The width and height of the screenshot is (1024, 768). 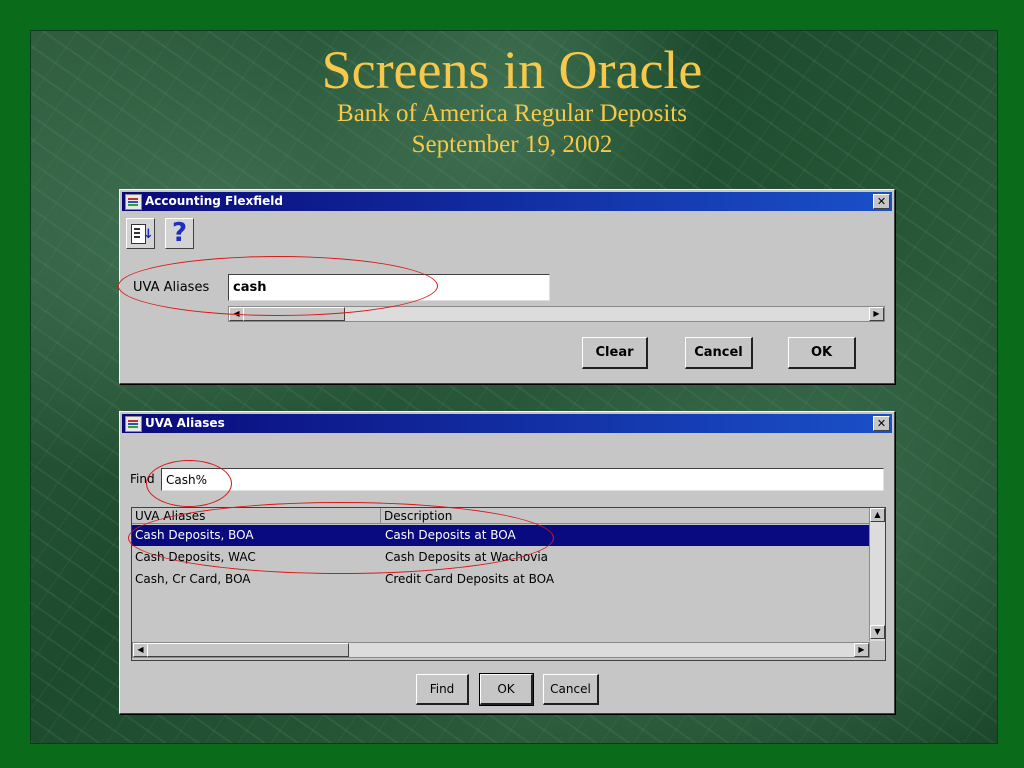 I want to click on scroll-down-arrow-icon: ▼, so click(x=877, y=632).